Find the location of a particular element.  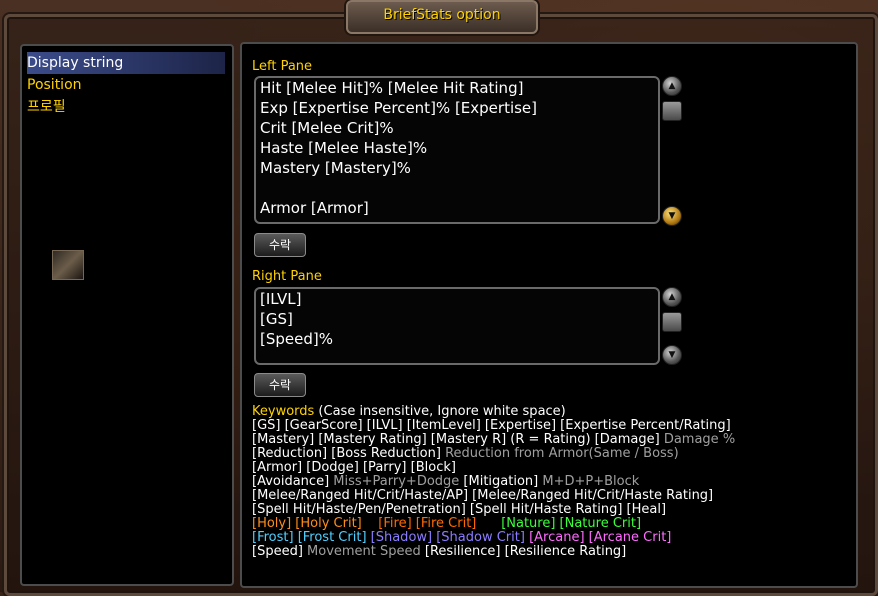

keyword-shadow: [Shadow] [Shadow Crit] is located at coordinates (447, 537).